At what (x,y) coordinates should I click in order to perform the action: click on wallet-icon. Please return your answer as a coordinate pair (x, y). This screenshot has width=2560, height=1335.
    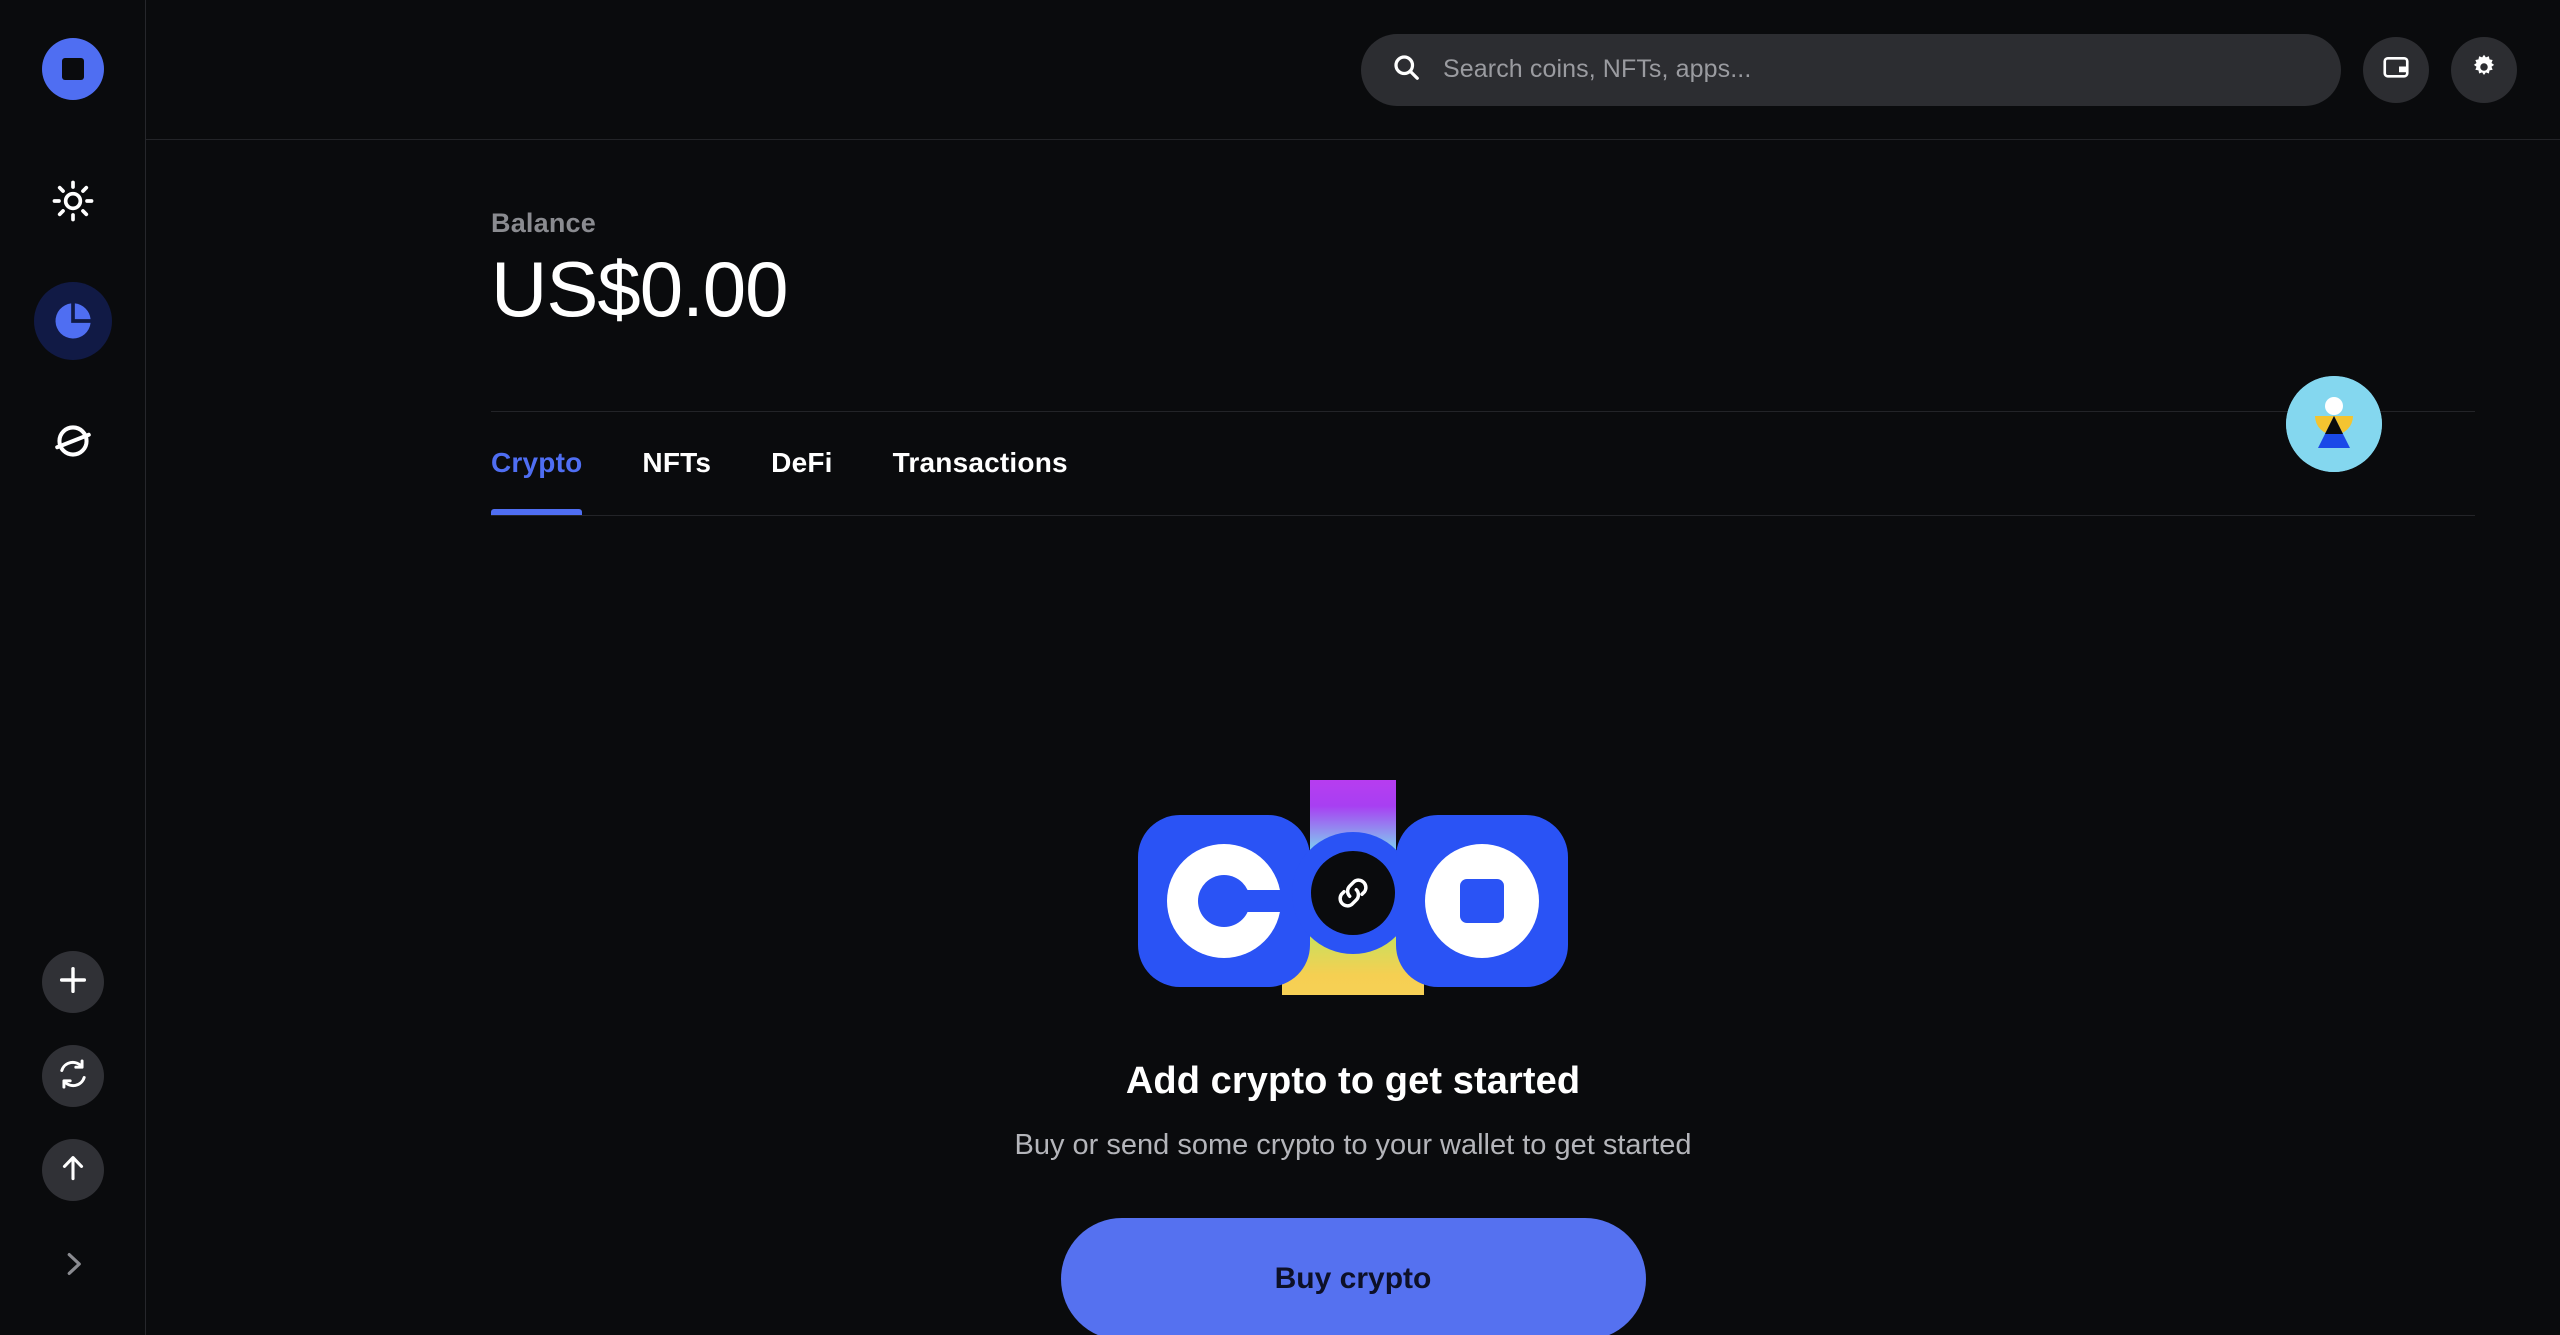
    Looking at the image, I should click on (2396, 69).